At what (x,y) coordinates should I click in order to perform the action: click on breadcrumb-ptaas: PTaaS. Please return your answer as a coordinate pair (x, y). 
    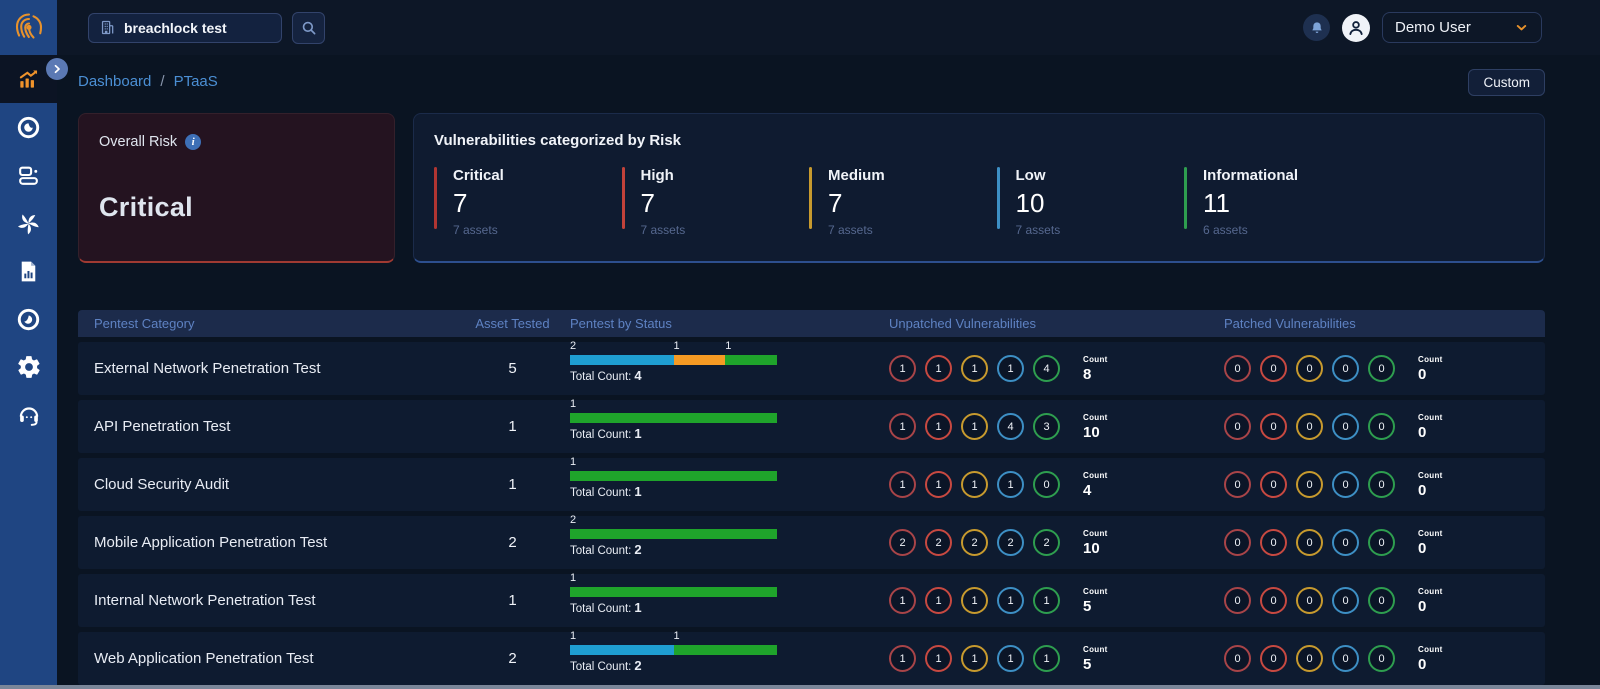
    Looking at the image, I should click on (196, 81).